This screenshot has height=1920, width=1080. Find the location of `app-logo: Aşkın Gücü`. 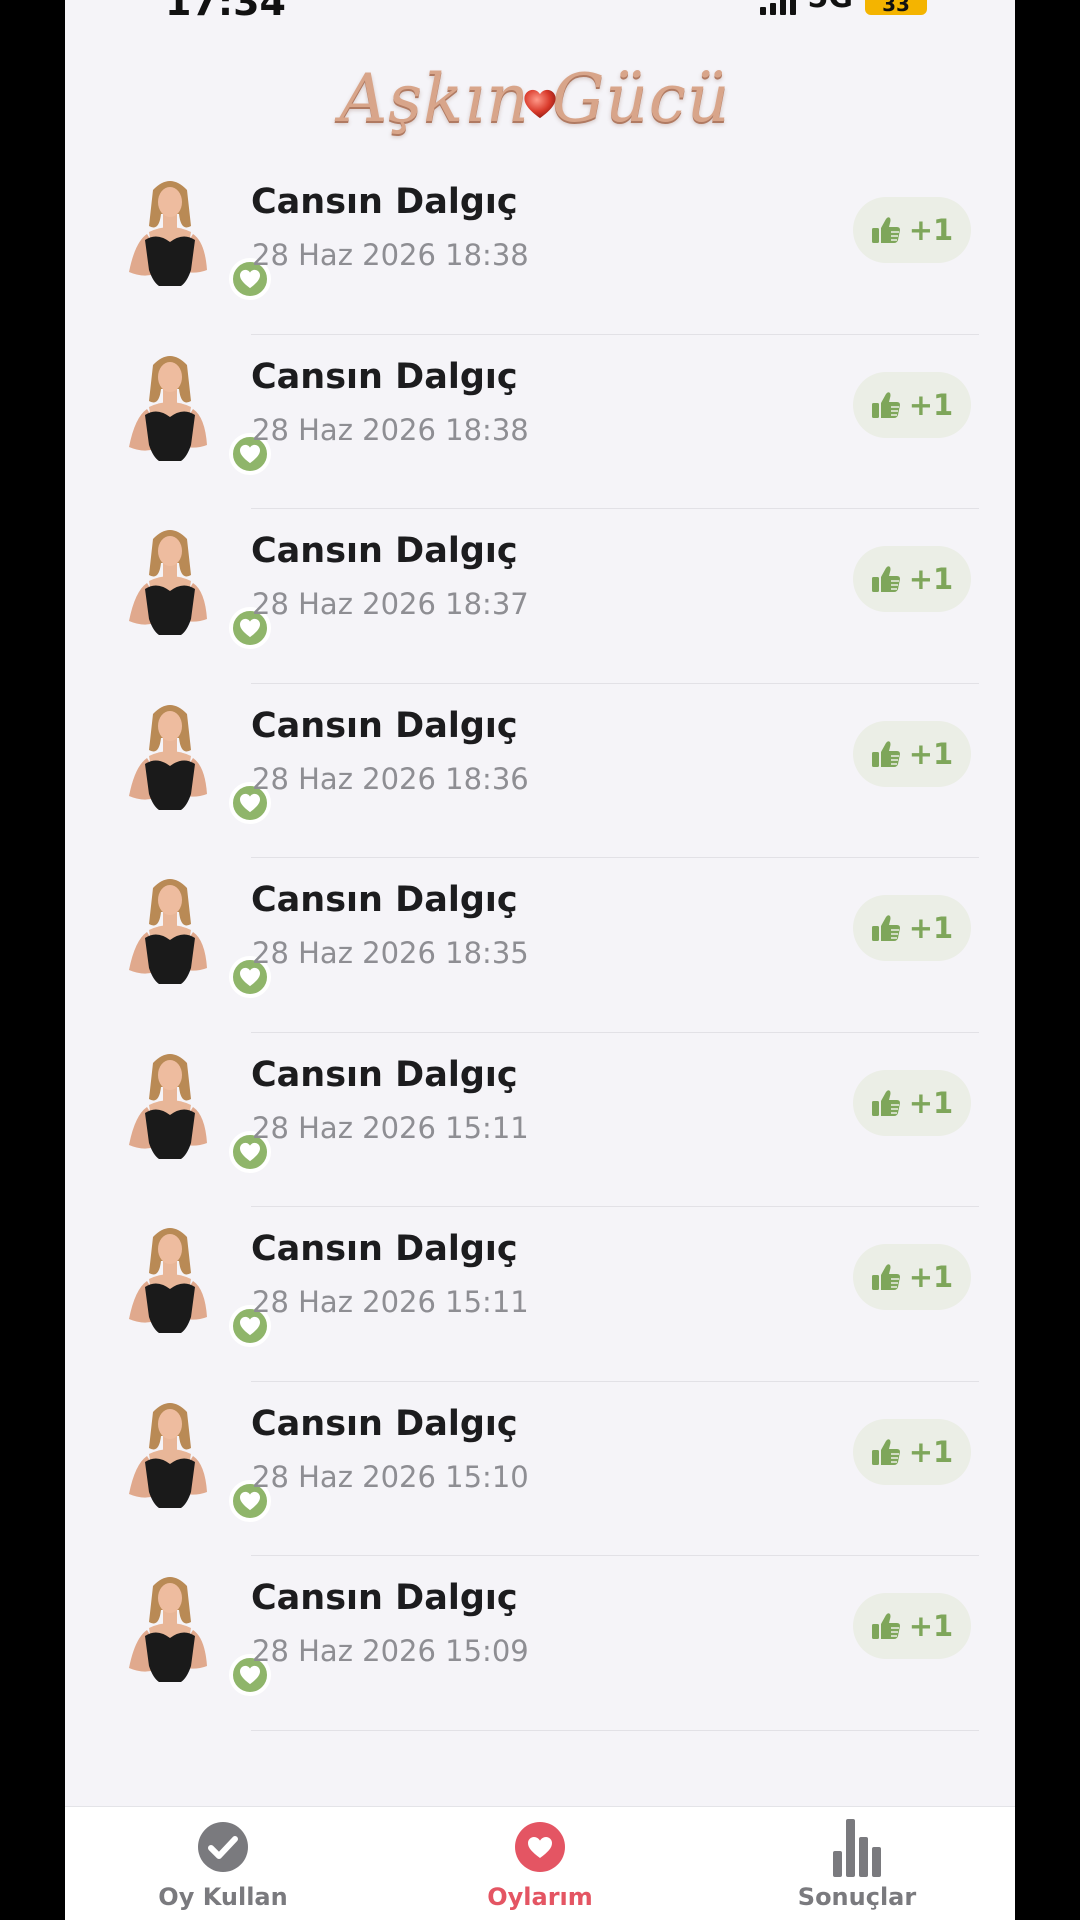

app-logo: Aşkın Gücü is located at coordinates (535, 110).